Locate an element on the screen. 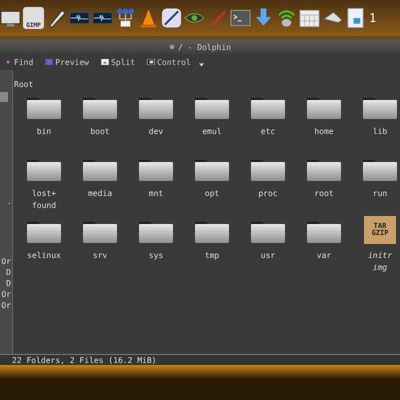 This screenshot has height=400, width=400. file-name: home is located at coordinates (324, 132).